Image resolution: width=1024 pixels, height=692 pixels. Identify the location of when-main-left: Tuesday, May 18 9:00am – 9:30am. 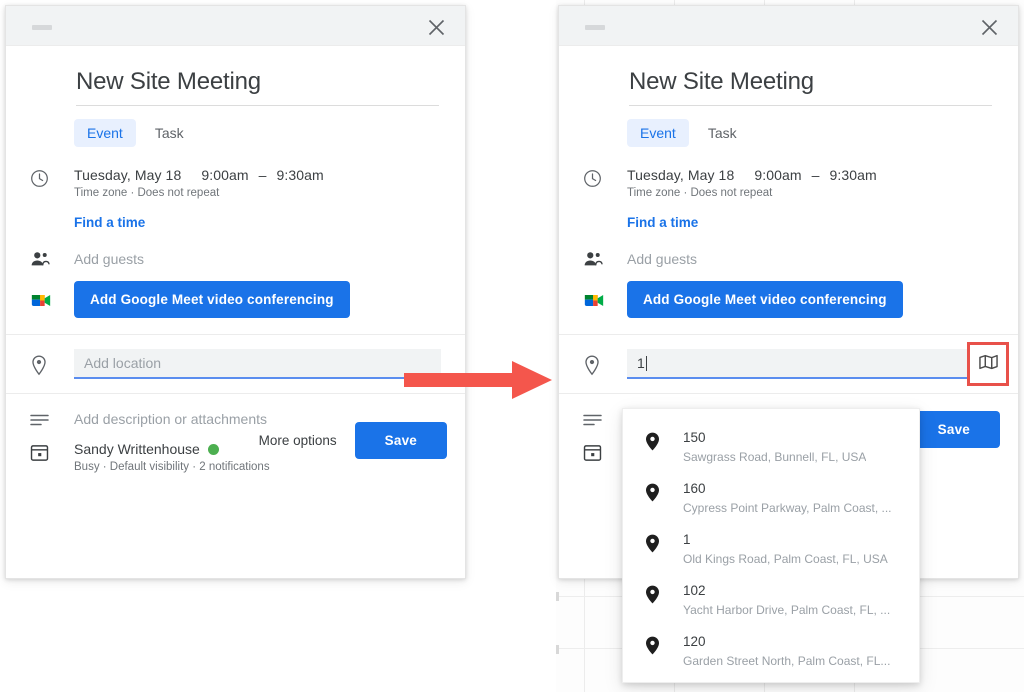
(257, 175).